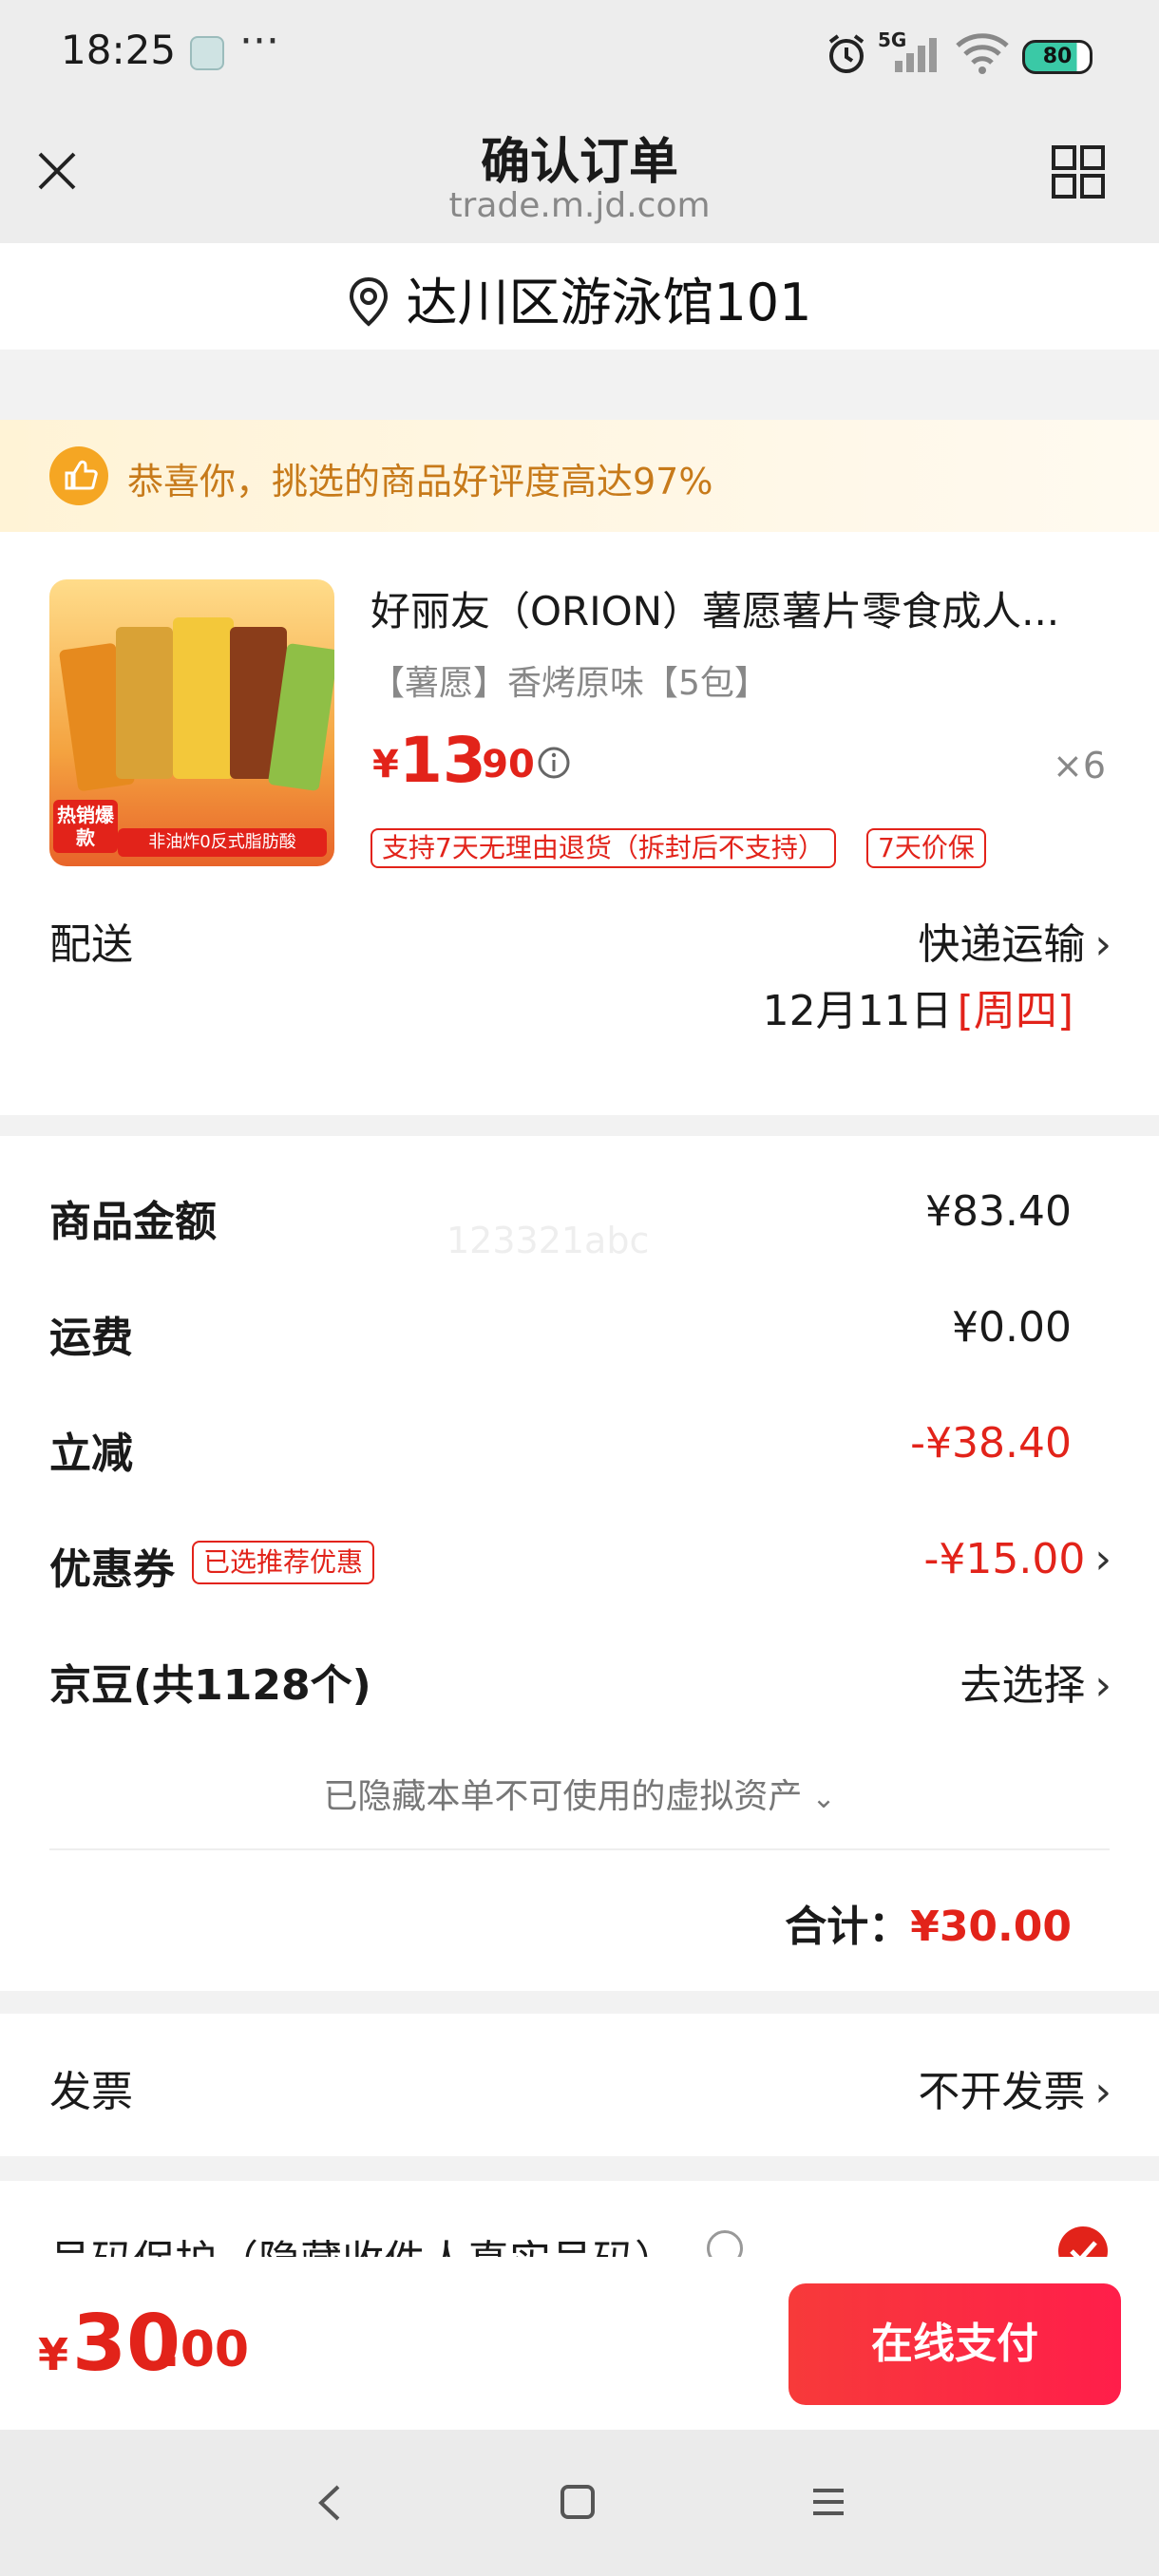 The width and height of the screenshot is (1159, 2576). Describe the element at coordinates (369, 301) in the screenshot. I see `location-pin-icon` at that location.